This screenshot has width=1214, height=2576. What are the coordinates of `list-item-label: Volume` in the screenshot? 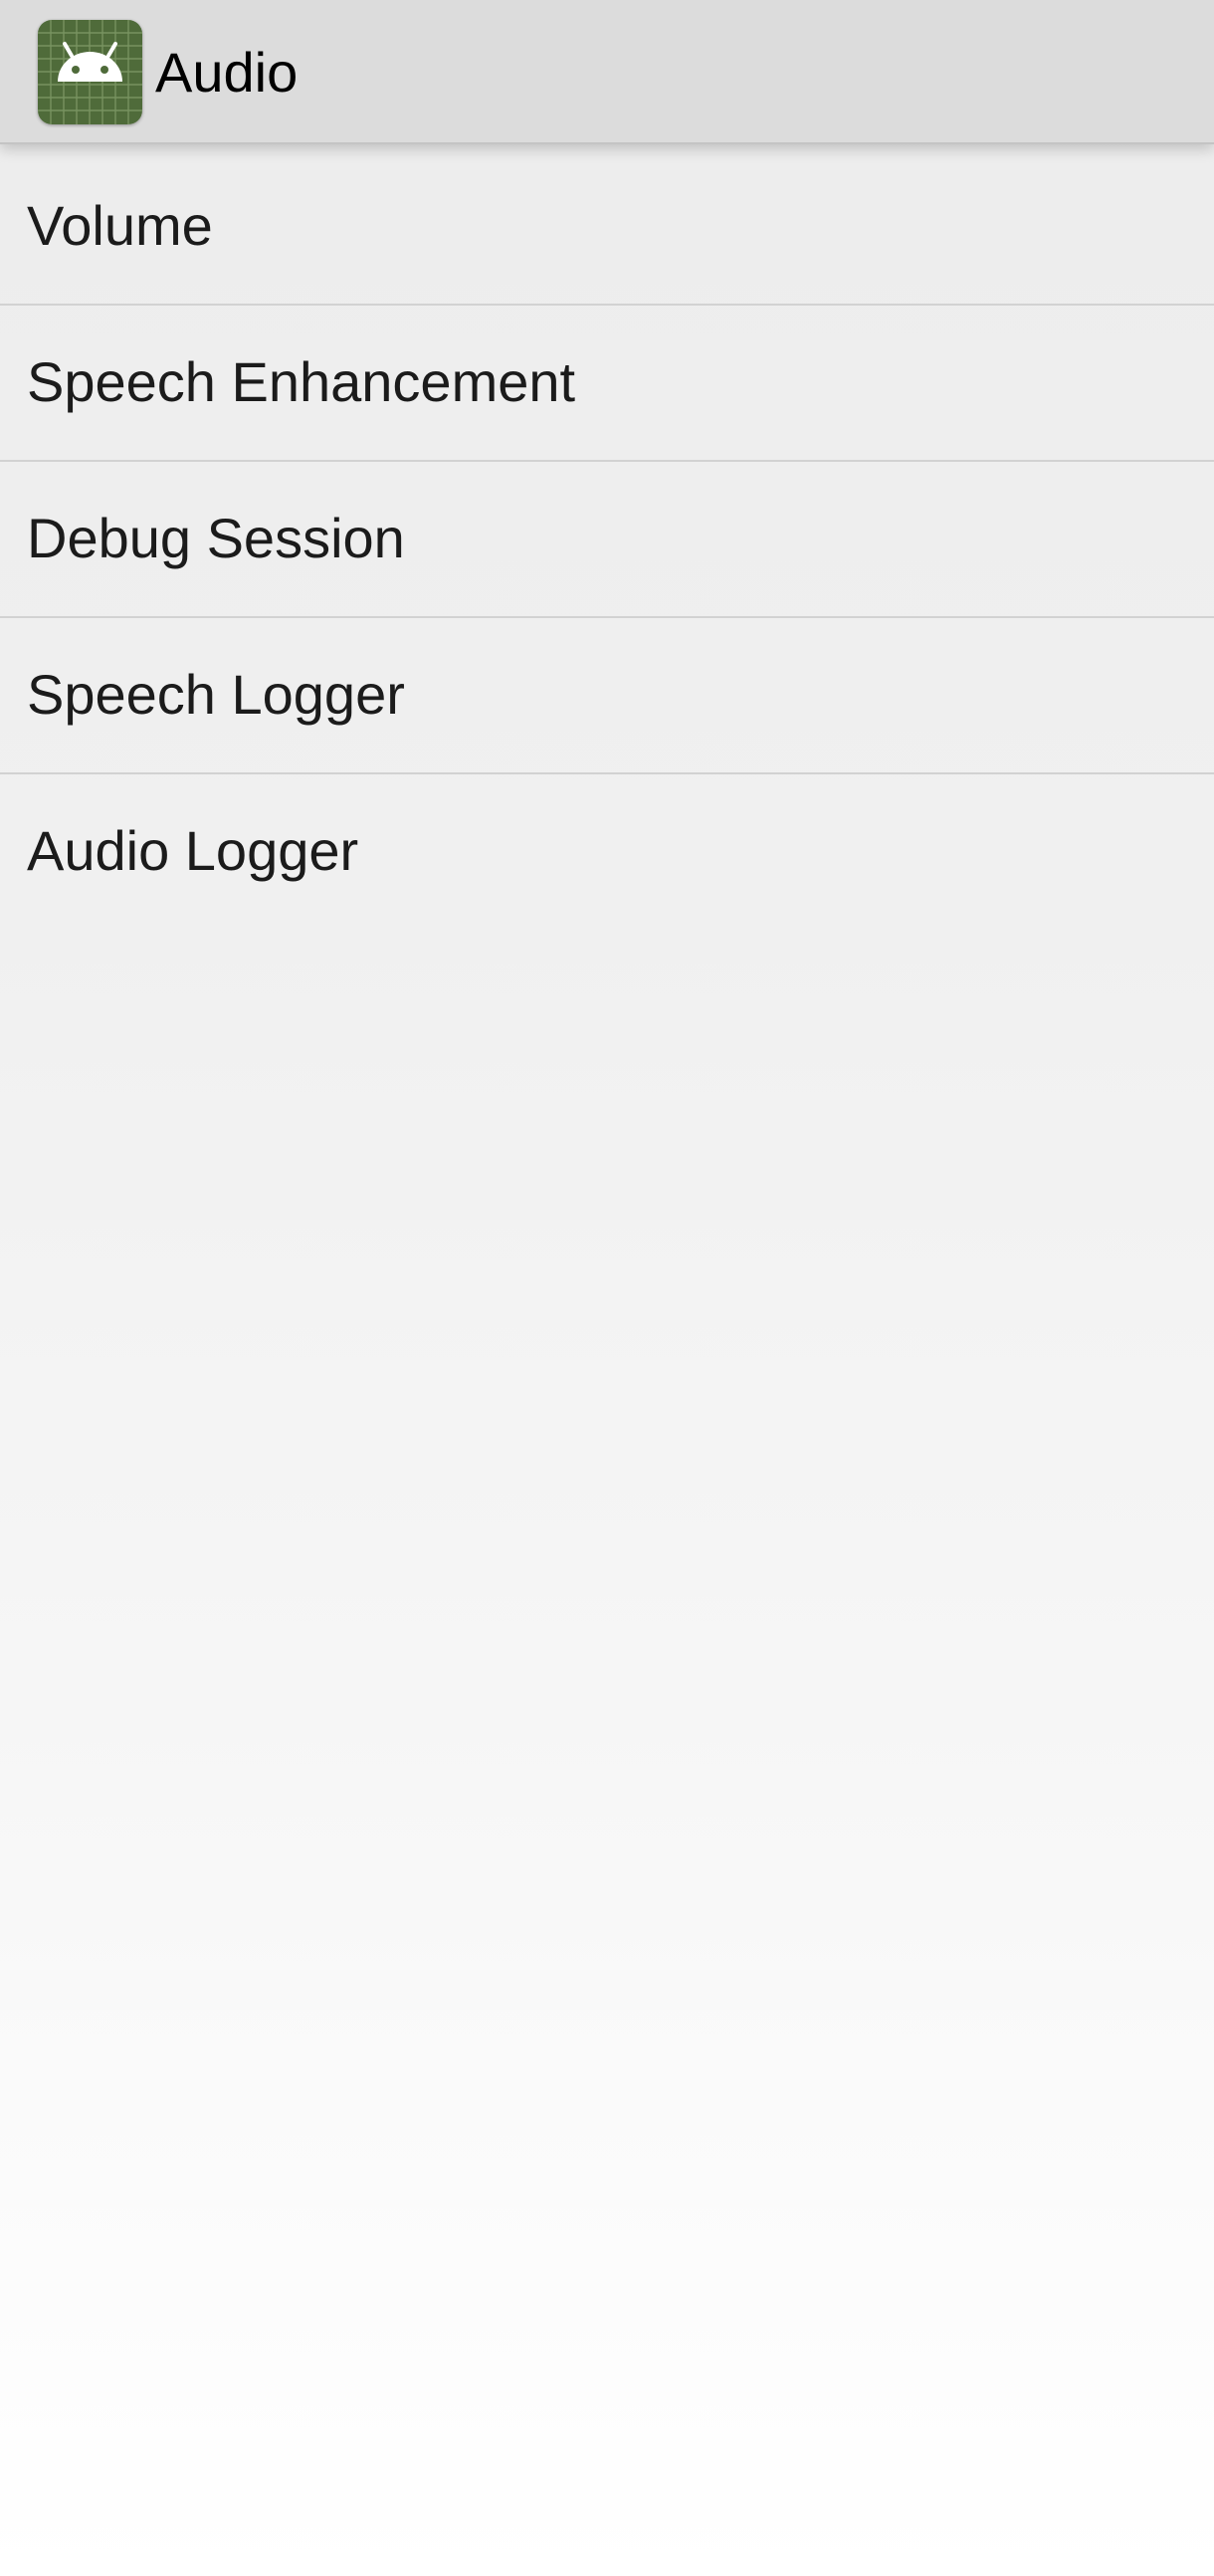 It's located at (120, 225).